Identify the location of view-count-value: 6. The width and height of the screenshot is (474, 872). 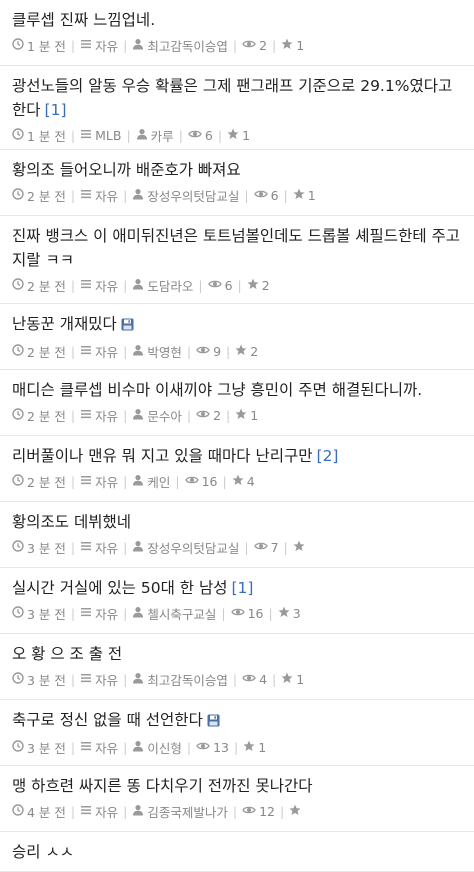
(228, 285).